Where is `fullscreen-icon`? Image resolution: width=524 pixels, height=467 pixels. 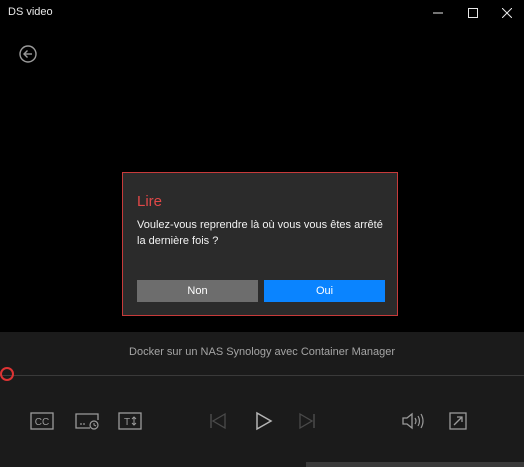
fullscreen-icon is located at coordinates (458, 421).